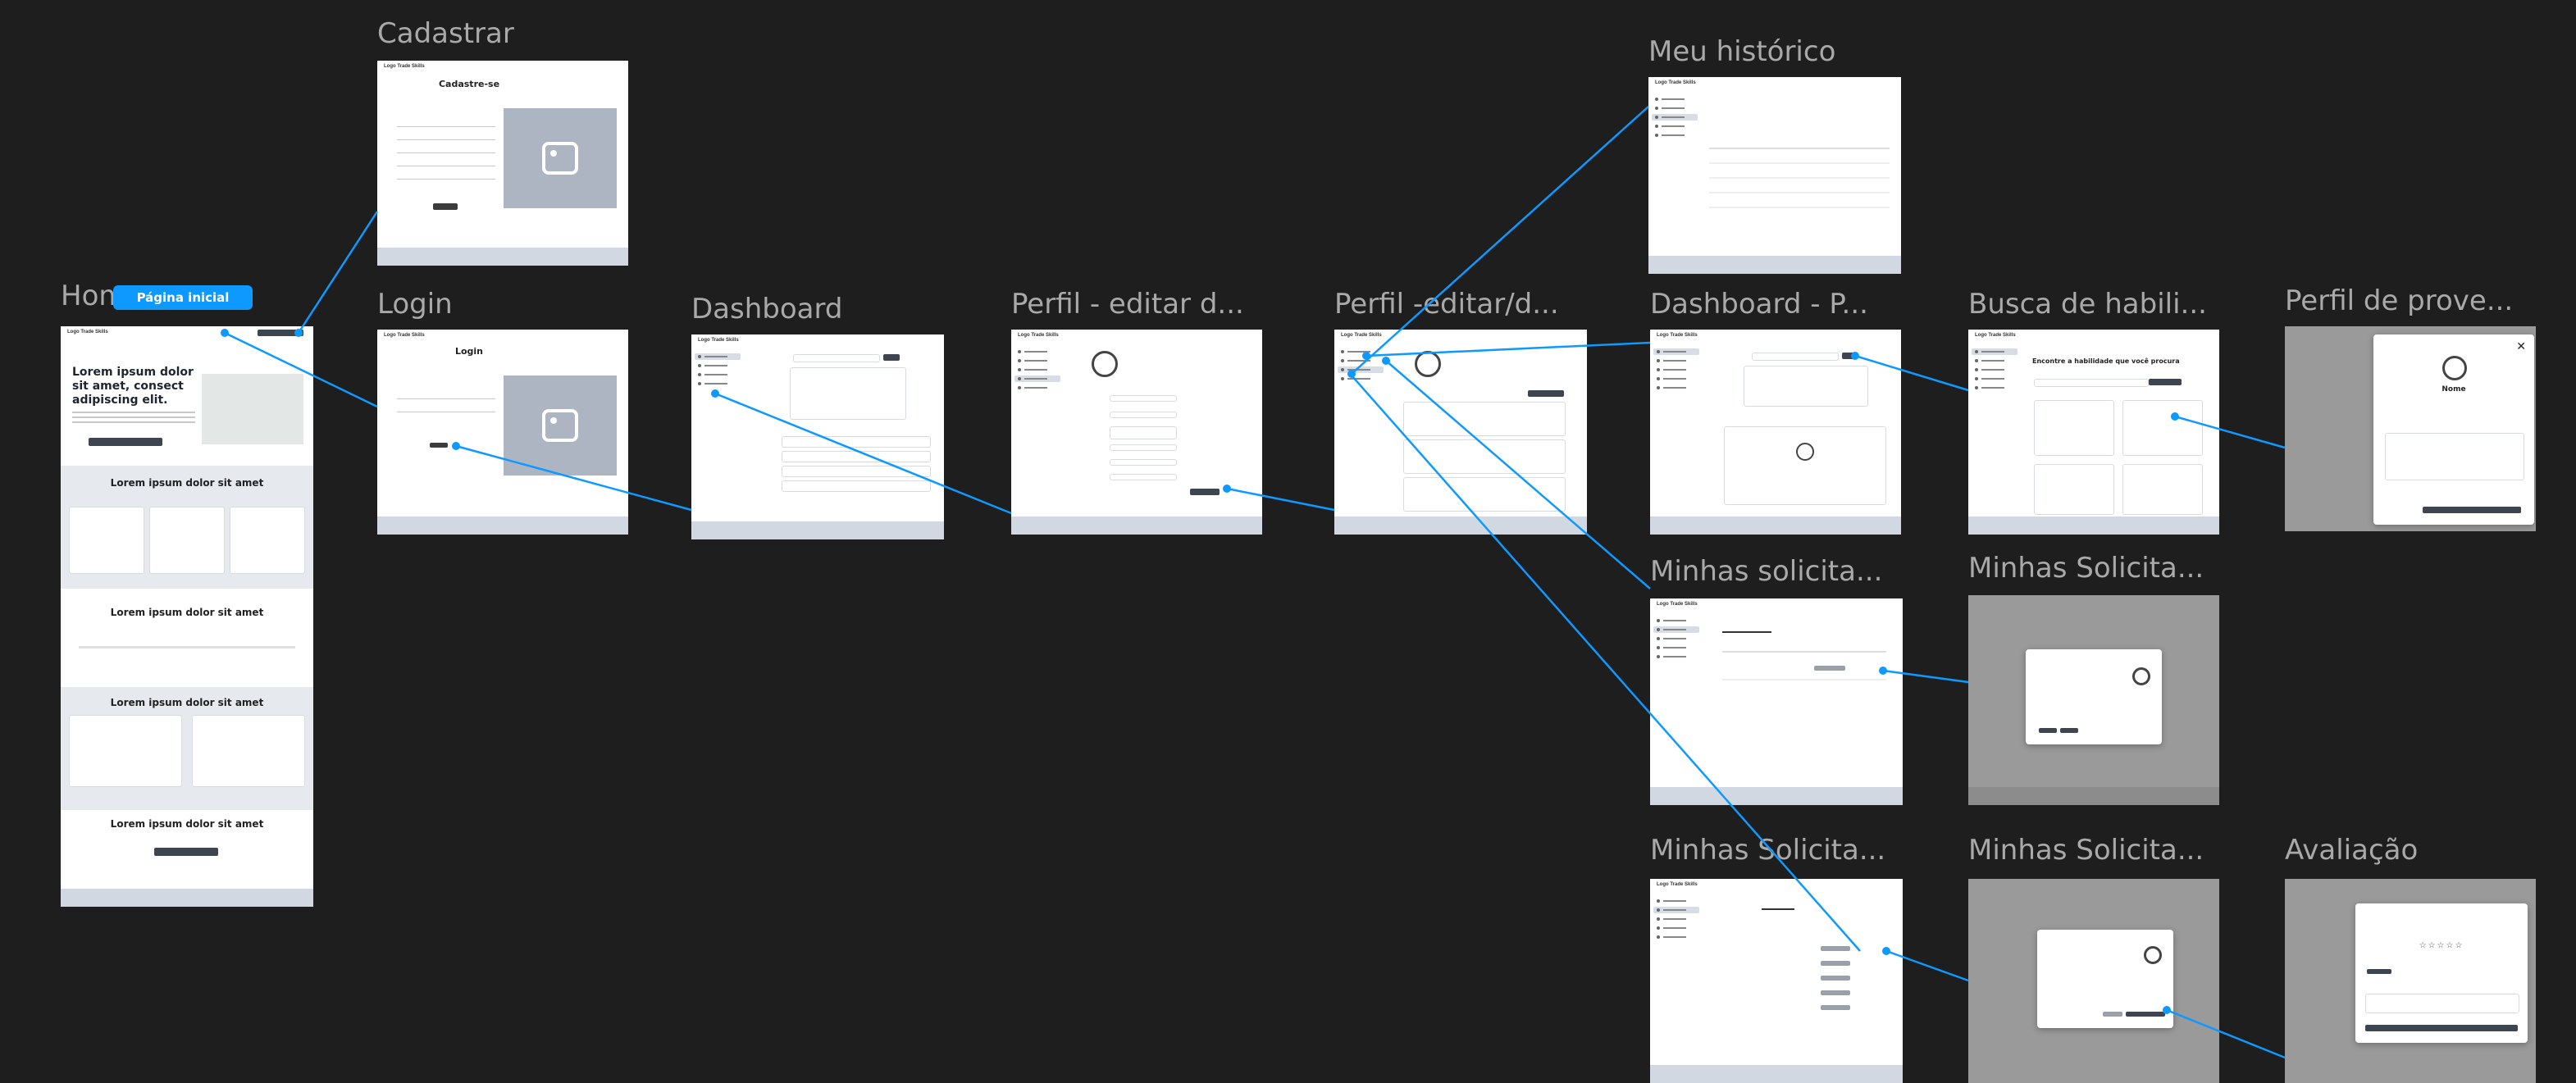  Describe the element at coordinates (439, 445) in the screenshot. I see `login-submit-button` at that location.